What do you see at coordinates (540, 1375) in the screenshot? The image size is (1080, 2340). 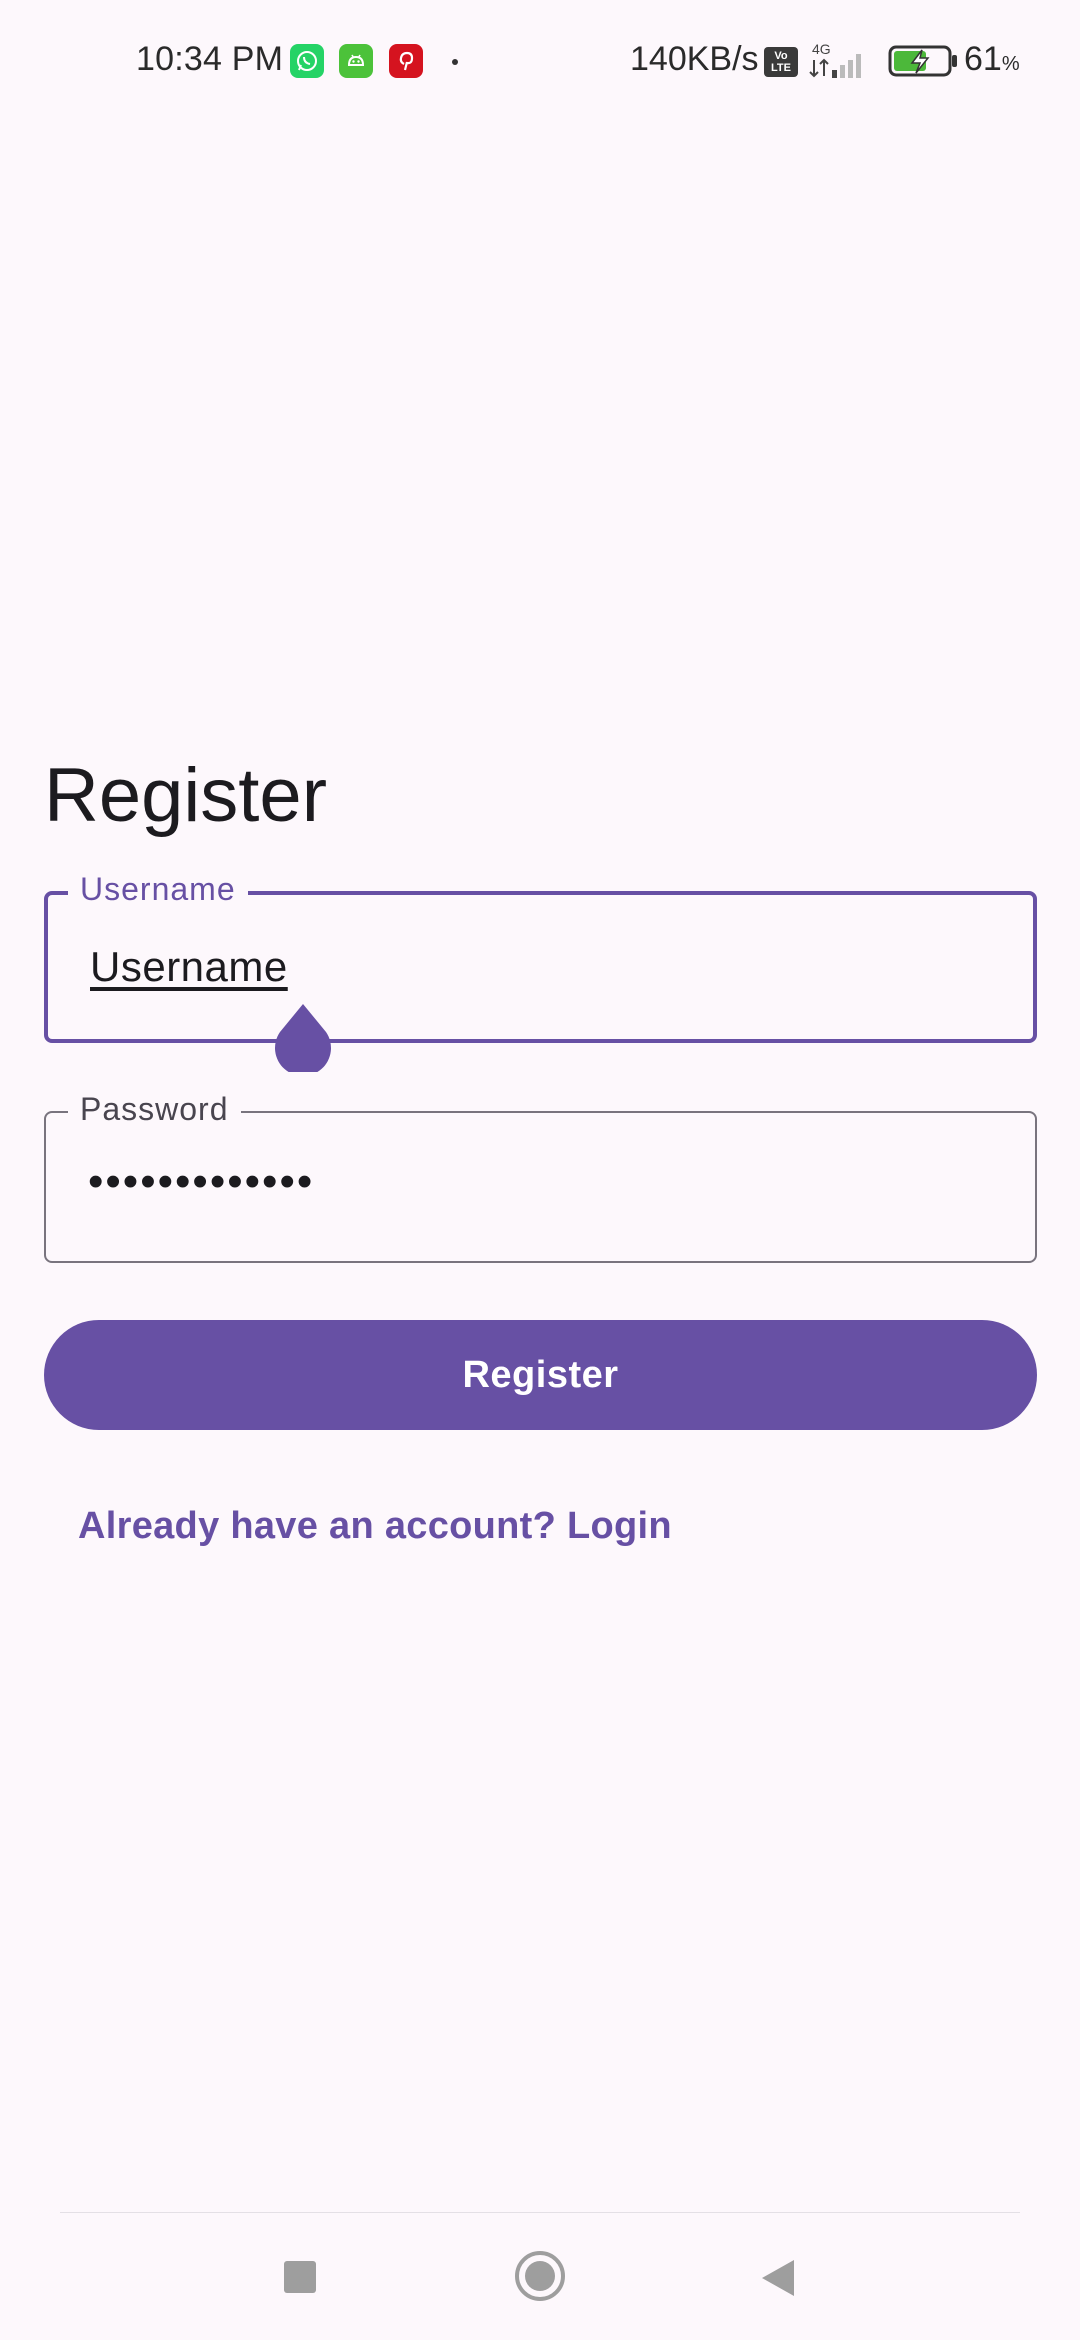 I see `register-button: Register` at bounding box center [540, 1375].